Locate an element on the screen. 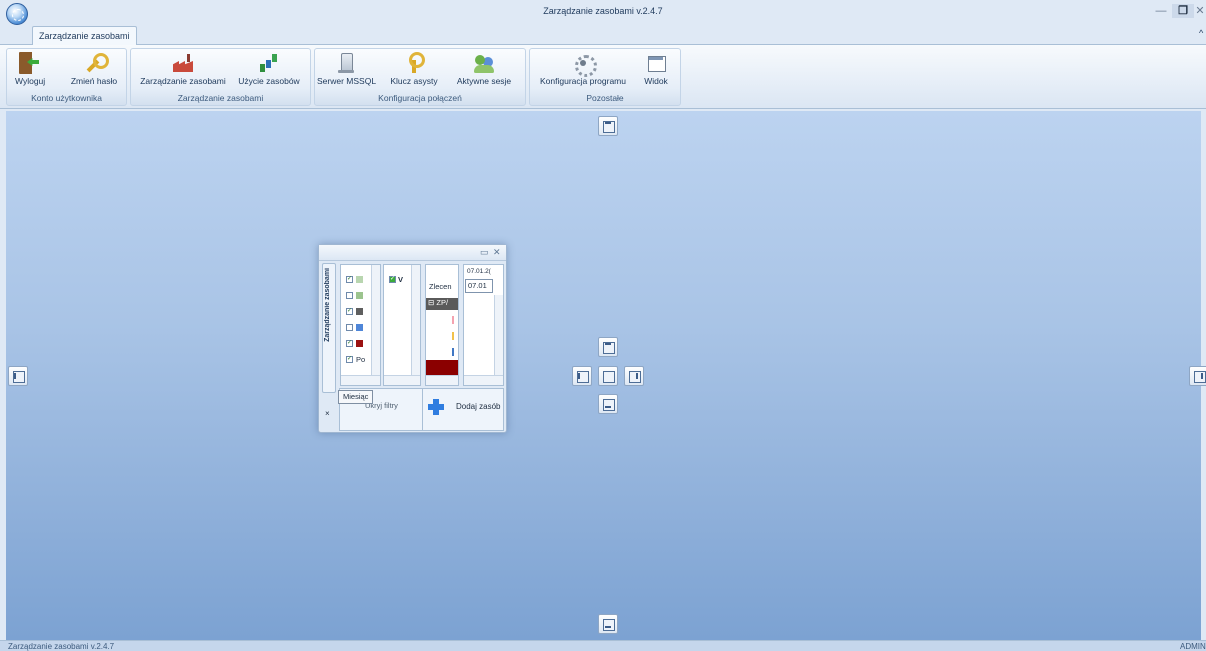 The image size is (1206, 651). program-settings-label: Konfiguracja programu is located at coordinates (583, 81).